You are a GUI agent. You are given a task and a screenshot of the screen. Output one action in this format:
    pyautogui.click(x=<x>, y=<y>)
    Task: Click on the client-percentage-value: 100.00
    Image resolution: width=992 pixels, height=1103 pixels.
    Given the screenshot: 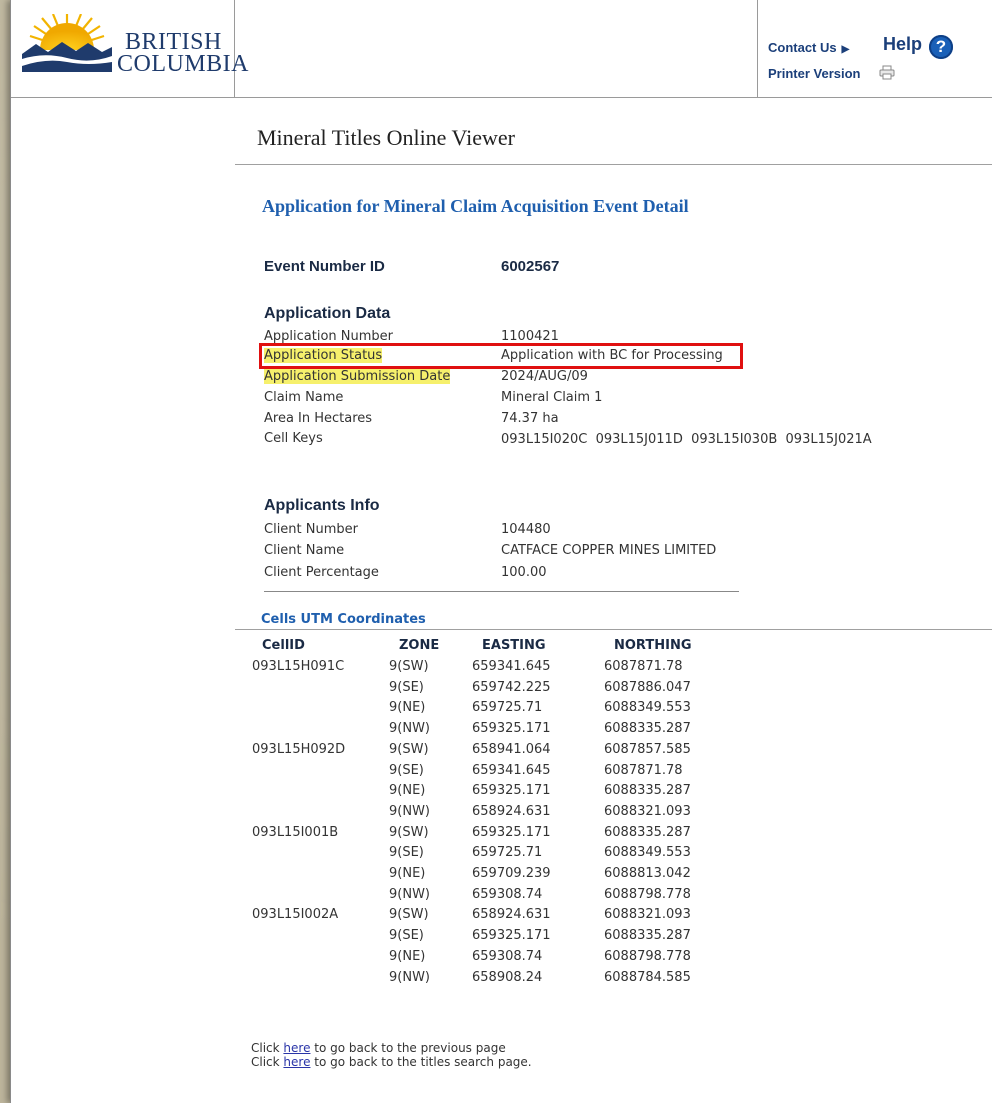 What is the action you would take?
    pyautogui.click(x=524, y=572)
    